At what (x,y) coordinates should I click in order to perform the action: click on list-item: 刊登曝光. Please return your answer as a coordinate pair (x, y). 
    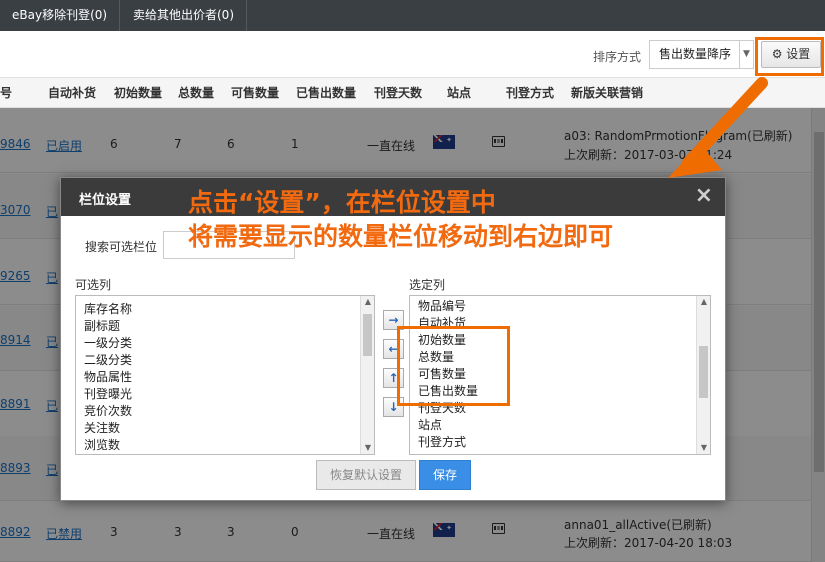
    Looking at the image, I should click on (108, 394).